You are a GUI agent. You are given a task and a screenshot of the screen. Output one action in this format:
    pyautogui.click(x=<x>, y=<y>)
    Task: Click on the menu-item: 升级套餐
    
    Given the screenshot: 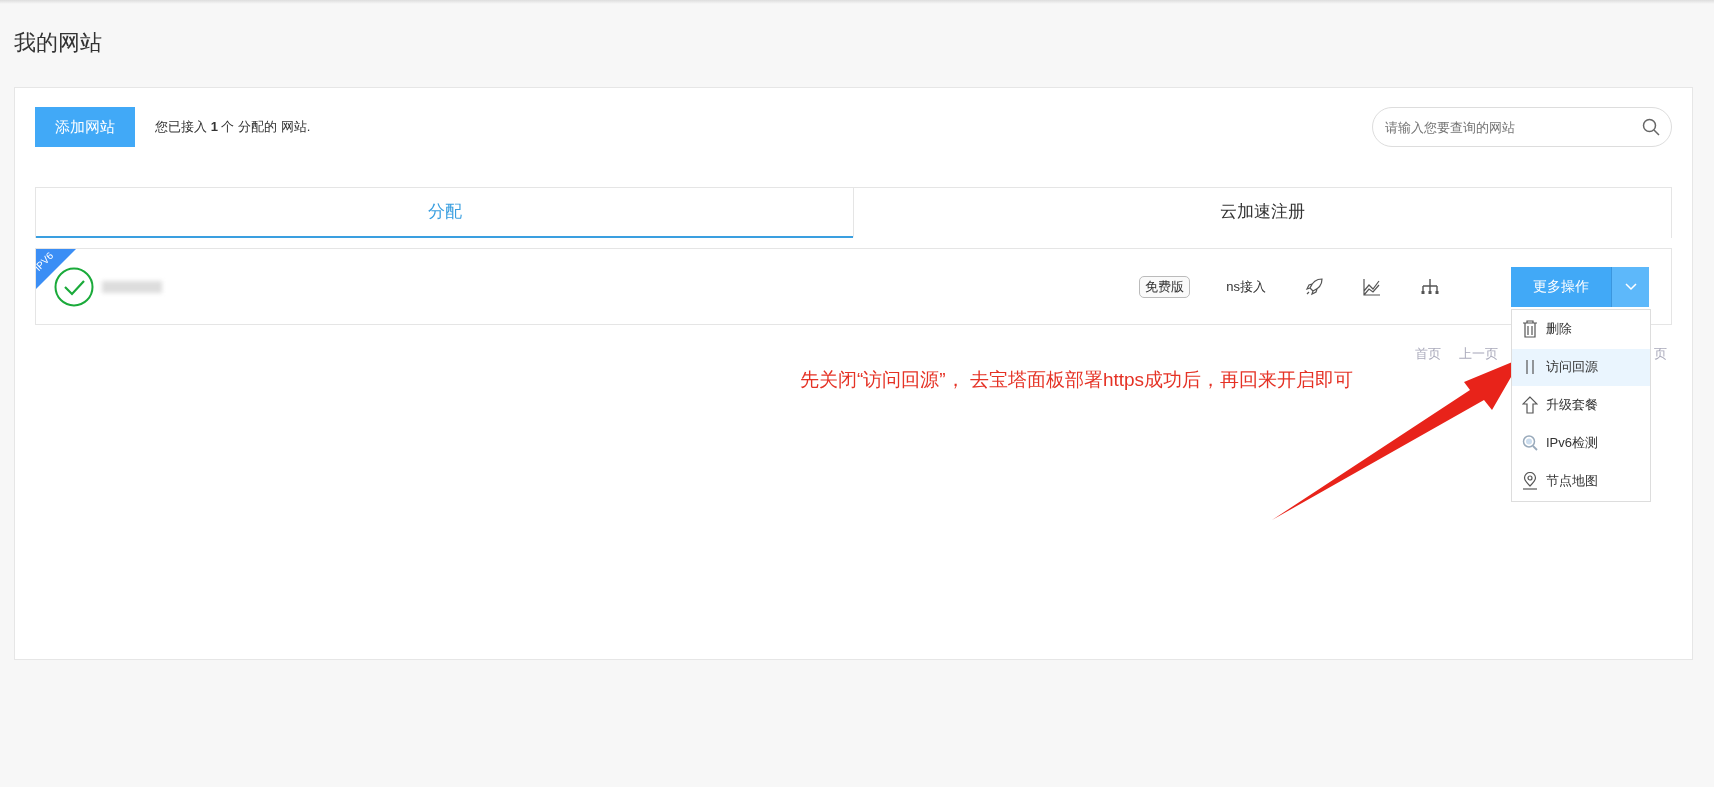 What is the action you would take?
    pyautogui.click(x=1581, y=405)
    